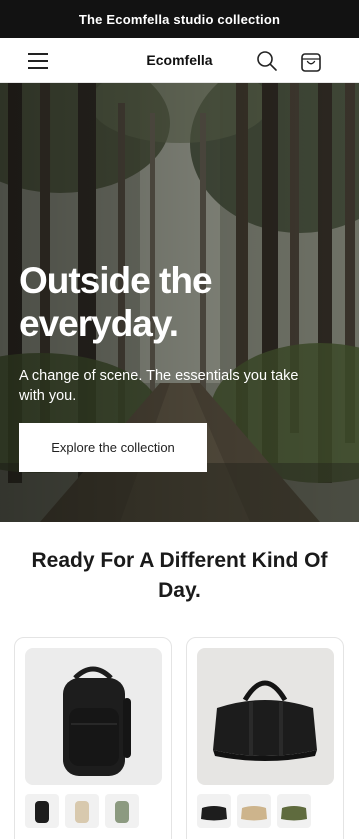 The height and width of the screenshot is (839, 359). I want to click on swatch-beige, so click(82, 811).